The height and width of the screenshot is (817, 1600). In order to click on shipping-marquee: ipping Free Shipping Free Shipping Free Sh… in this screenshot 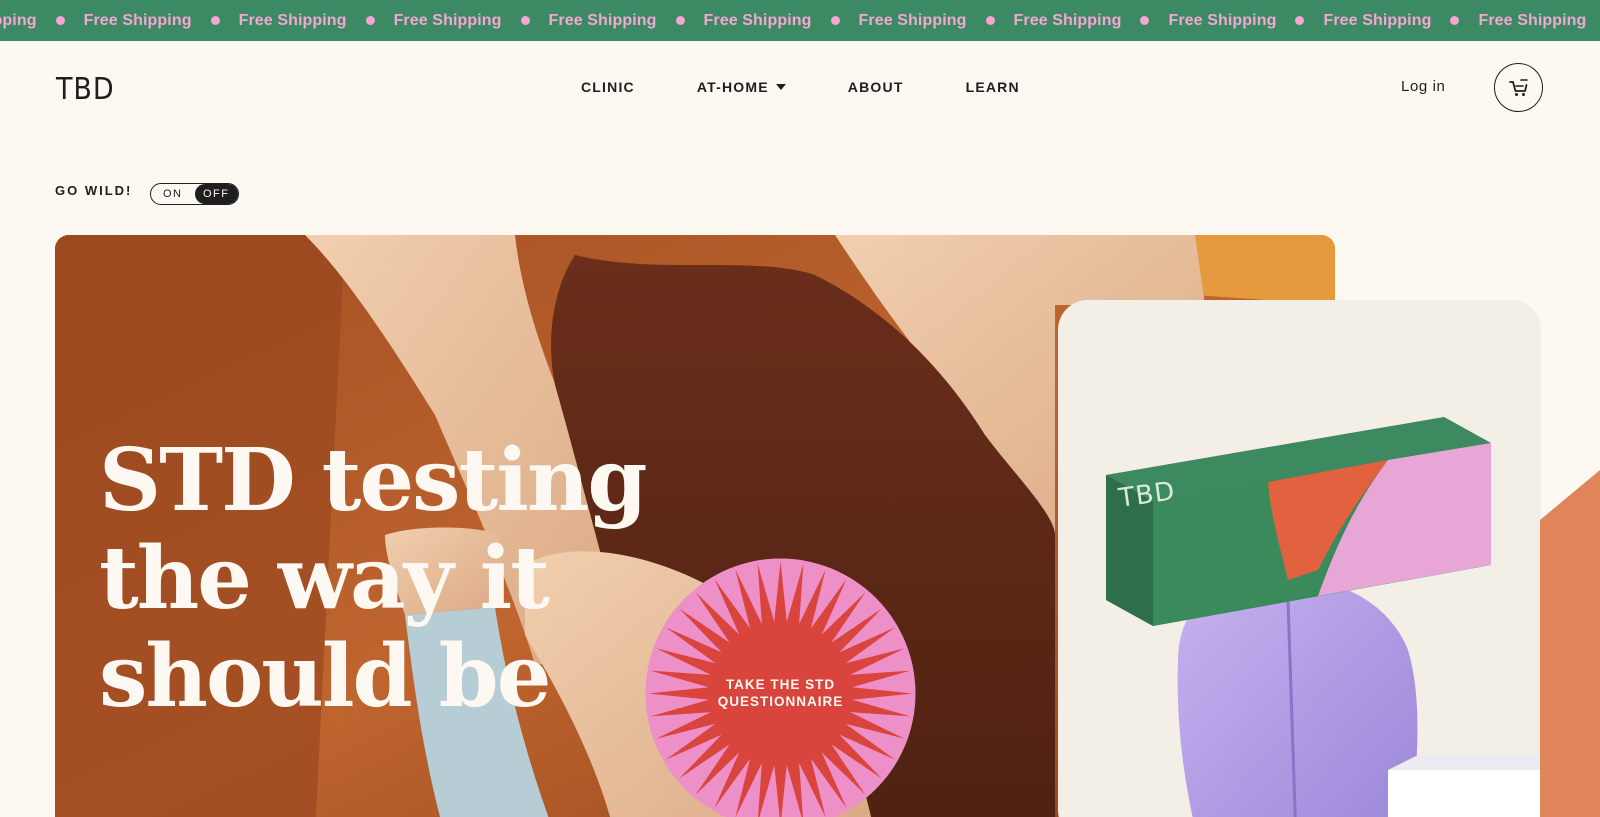, I will do `click(800, 20)`.